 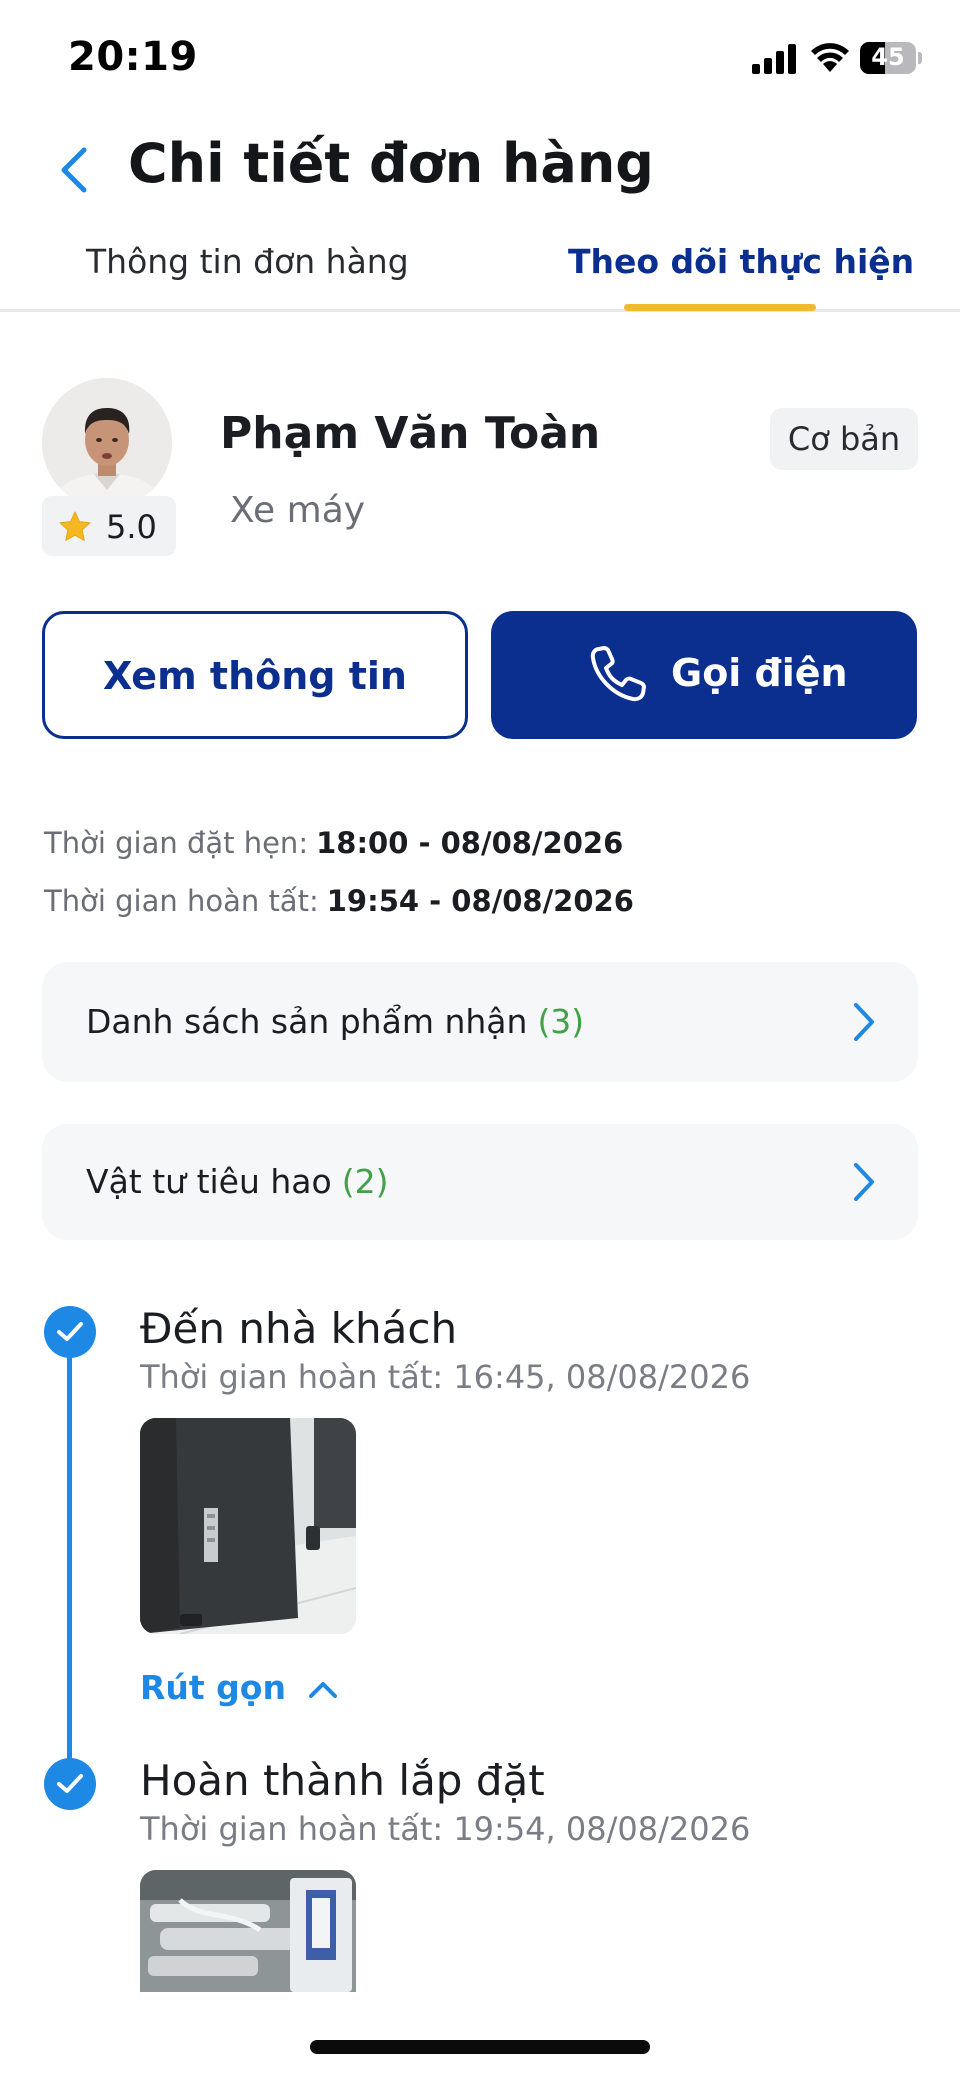 What do you see at coordinates (741, 261) in the screenshot?
I see `tab-tracking: Theo dõi thực hiện` at bounding box center [741, 261].